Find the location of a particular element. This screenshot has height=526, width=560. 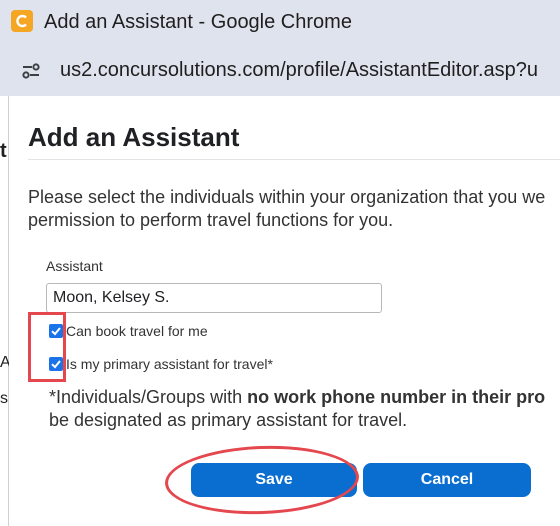

background-text: s is located at coordinates (4, 398).